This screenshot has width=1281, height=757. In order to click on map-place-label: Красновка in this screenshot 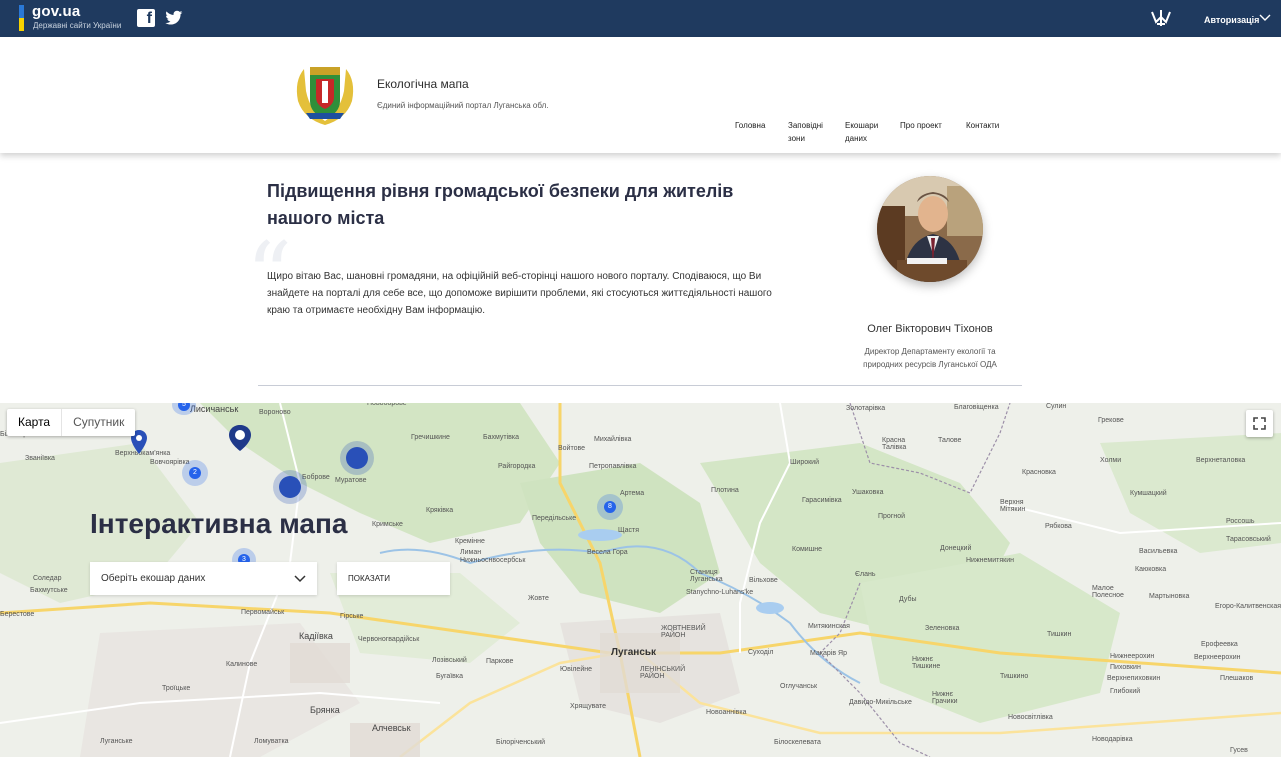, I will do `click(1039, 472)`.